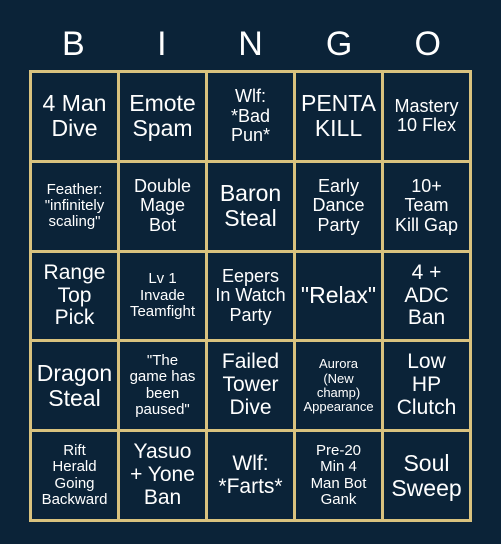 This screenshot has width=501, height=544. I want to click on bingo-cell: 10+ Team Kill Gap, so click(426, 206).